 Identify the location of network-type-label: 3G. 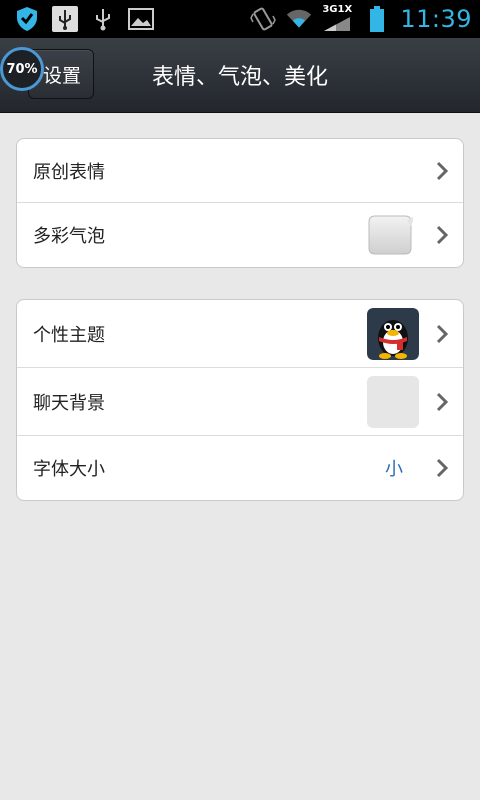
(330, 9).